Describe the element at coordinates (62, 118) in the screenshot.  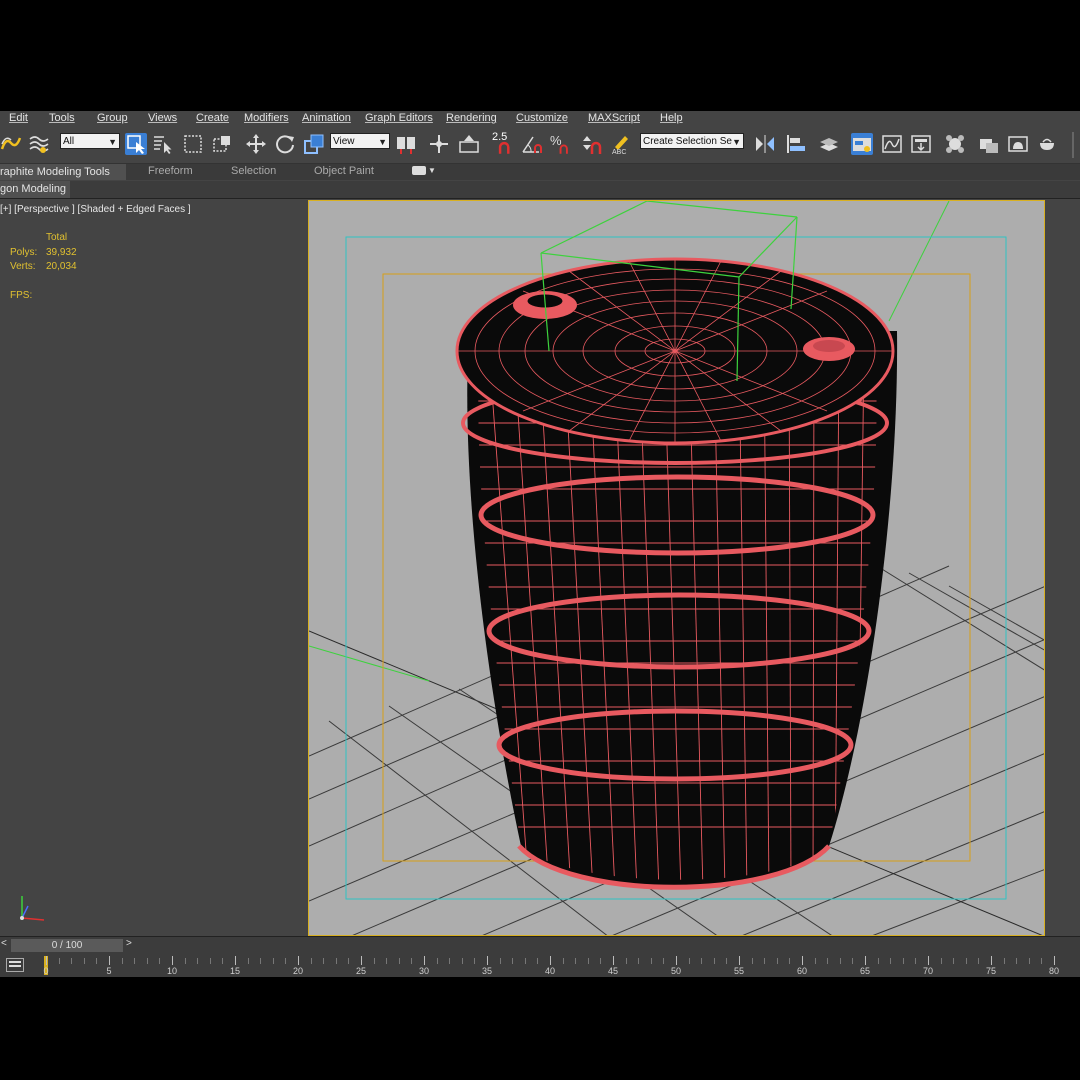
I see `menu-tools: Tools` at that location.